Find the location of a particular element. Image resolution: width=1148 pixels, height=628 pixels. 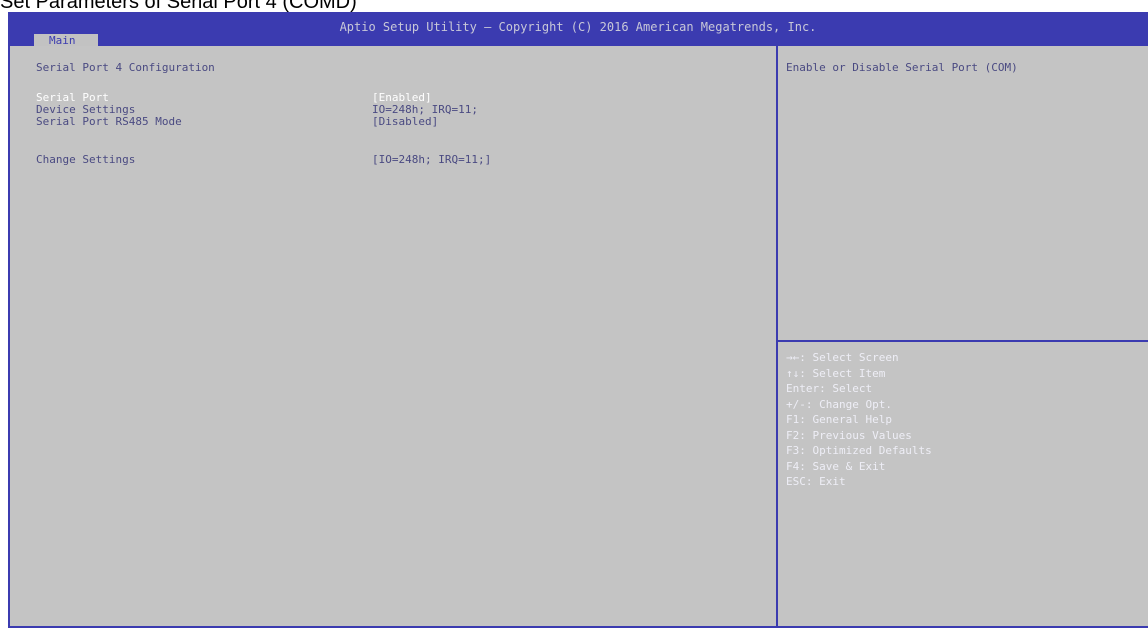

help-divider is located at coordinates (963, 341).